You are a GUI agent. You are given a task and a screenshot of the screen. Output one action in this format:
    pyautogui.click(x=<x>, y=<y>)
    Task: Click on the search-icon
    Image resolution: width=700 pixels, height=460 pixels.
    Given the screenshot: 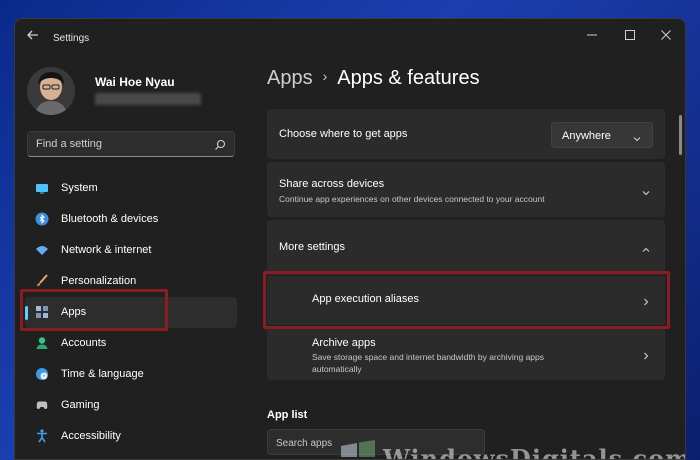 What is the action you would take?
    pyautogui.click(x=220, y=144)
    